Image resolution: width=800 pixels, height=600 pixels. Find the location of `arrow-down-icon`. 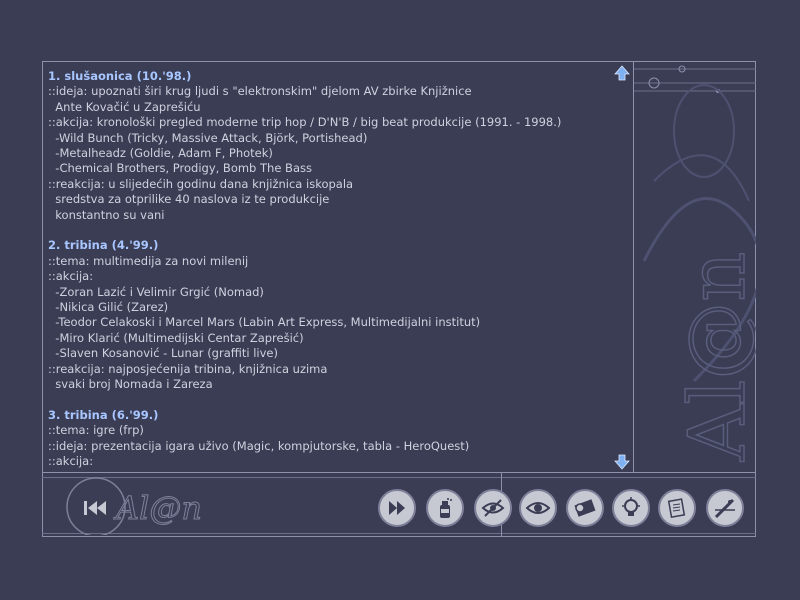

arrow-down-icon is located at coordinates (622, 462).